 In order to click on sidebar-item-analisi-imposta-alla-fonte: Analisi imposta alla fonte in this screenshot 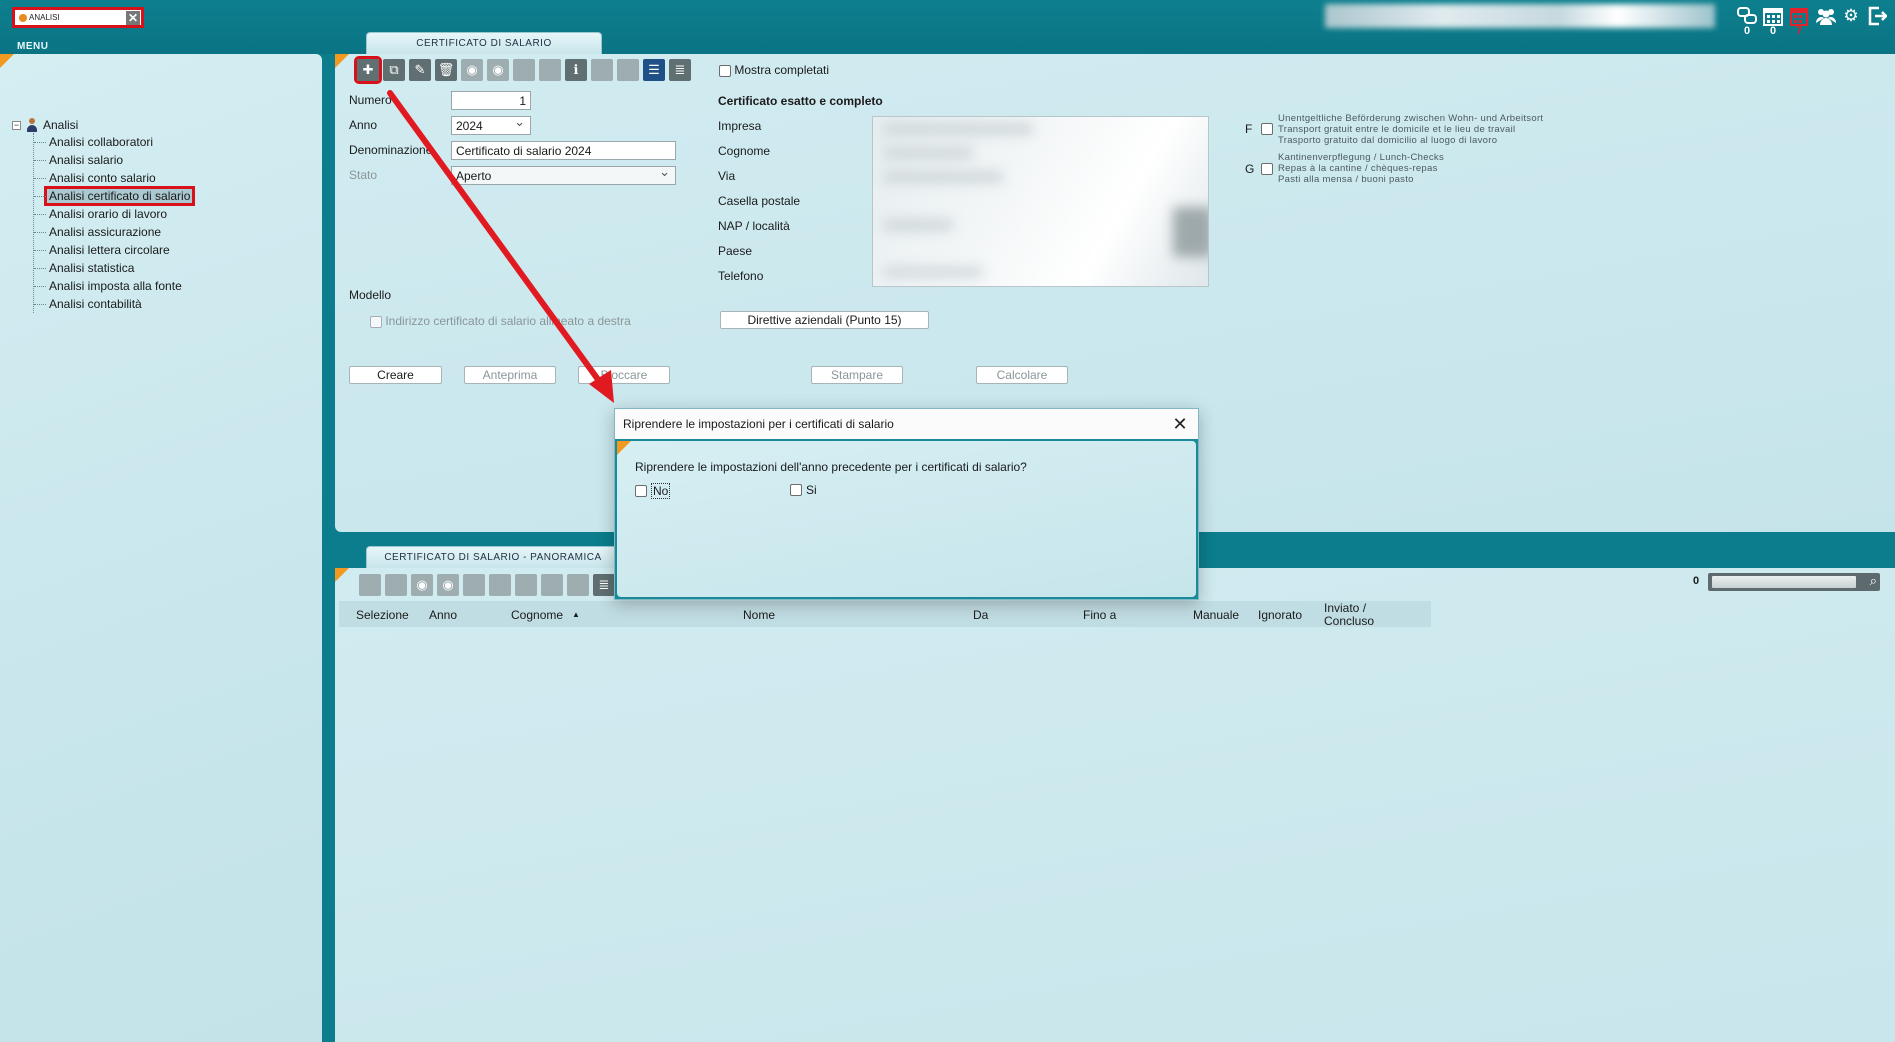, I will do `click(114, 286)`.